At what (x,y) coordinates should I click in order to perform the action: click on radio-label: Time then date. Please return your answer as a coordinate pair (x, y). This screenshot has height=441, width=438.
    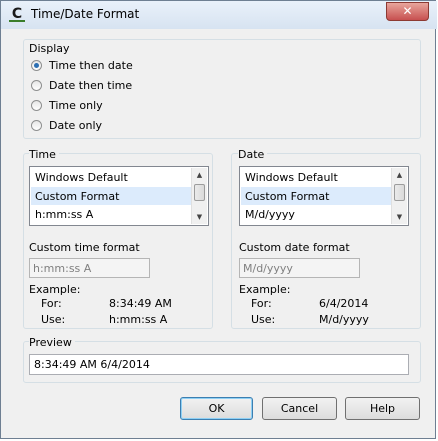
    Looking at the image, I should click on (91, 65).